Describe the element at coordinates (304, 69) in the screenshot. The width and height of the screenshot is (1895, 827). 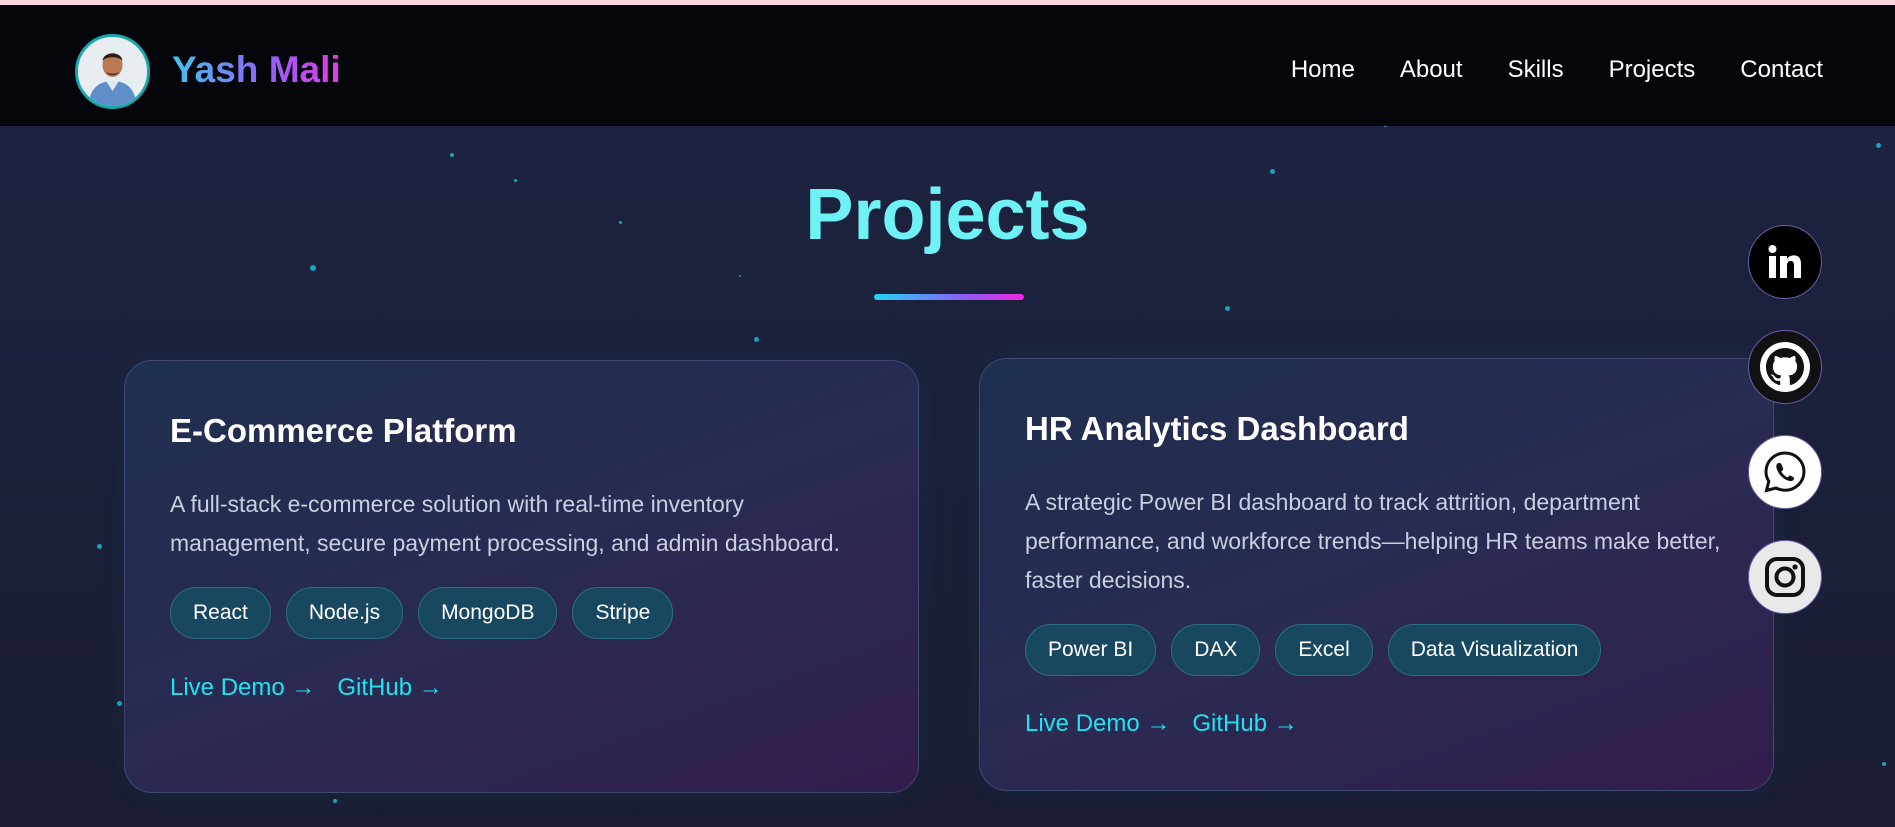
I see `brand-last: Mali` at that location.